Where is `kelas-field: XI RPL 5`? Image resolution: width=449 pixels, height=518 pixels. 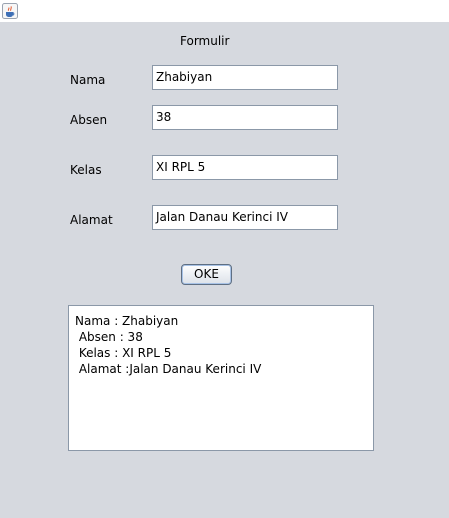 kelas-field: XI RPL 5 is located at coordinates (245, 167).